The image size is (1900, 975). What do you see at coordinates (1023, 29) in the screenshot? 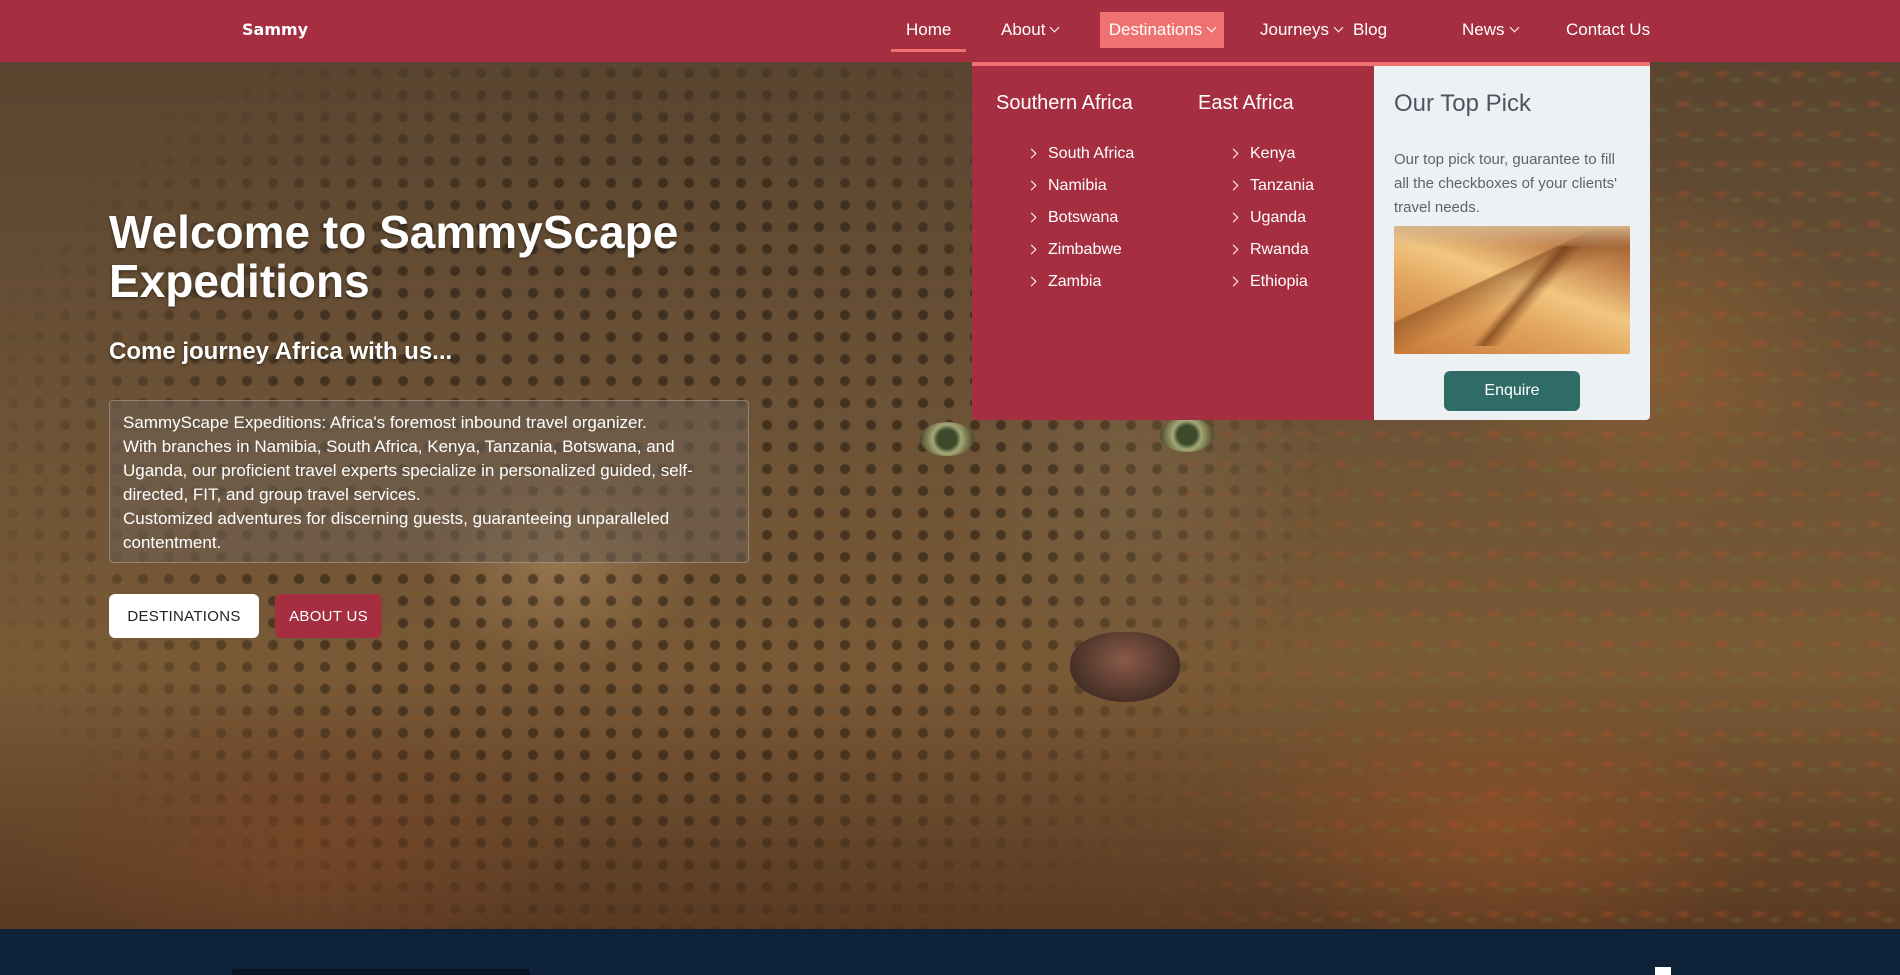
I see `nav-about-label: About` at bounding box center [1023, 29].